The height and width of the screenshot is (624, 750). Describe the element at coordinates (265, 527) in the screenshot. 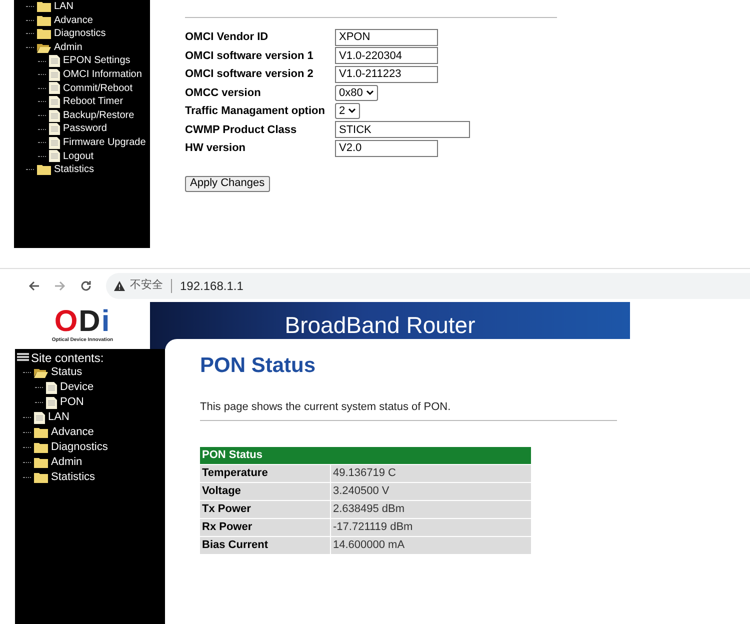

I see `table-cell: Rx Power` at that location.